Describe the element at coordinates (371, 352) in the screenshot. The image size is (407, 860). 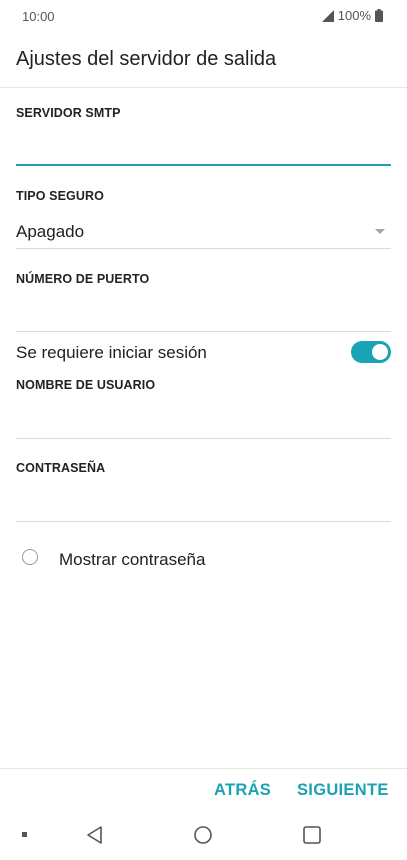
I see `require-login-toggle` at that location.